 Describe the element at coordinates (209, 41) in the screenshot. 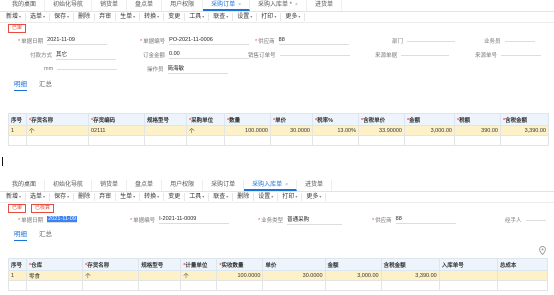

I see `doc-no-value: PO-2021-11-0006` at that location.